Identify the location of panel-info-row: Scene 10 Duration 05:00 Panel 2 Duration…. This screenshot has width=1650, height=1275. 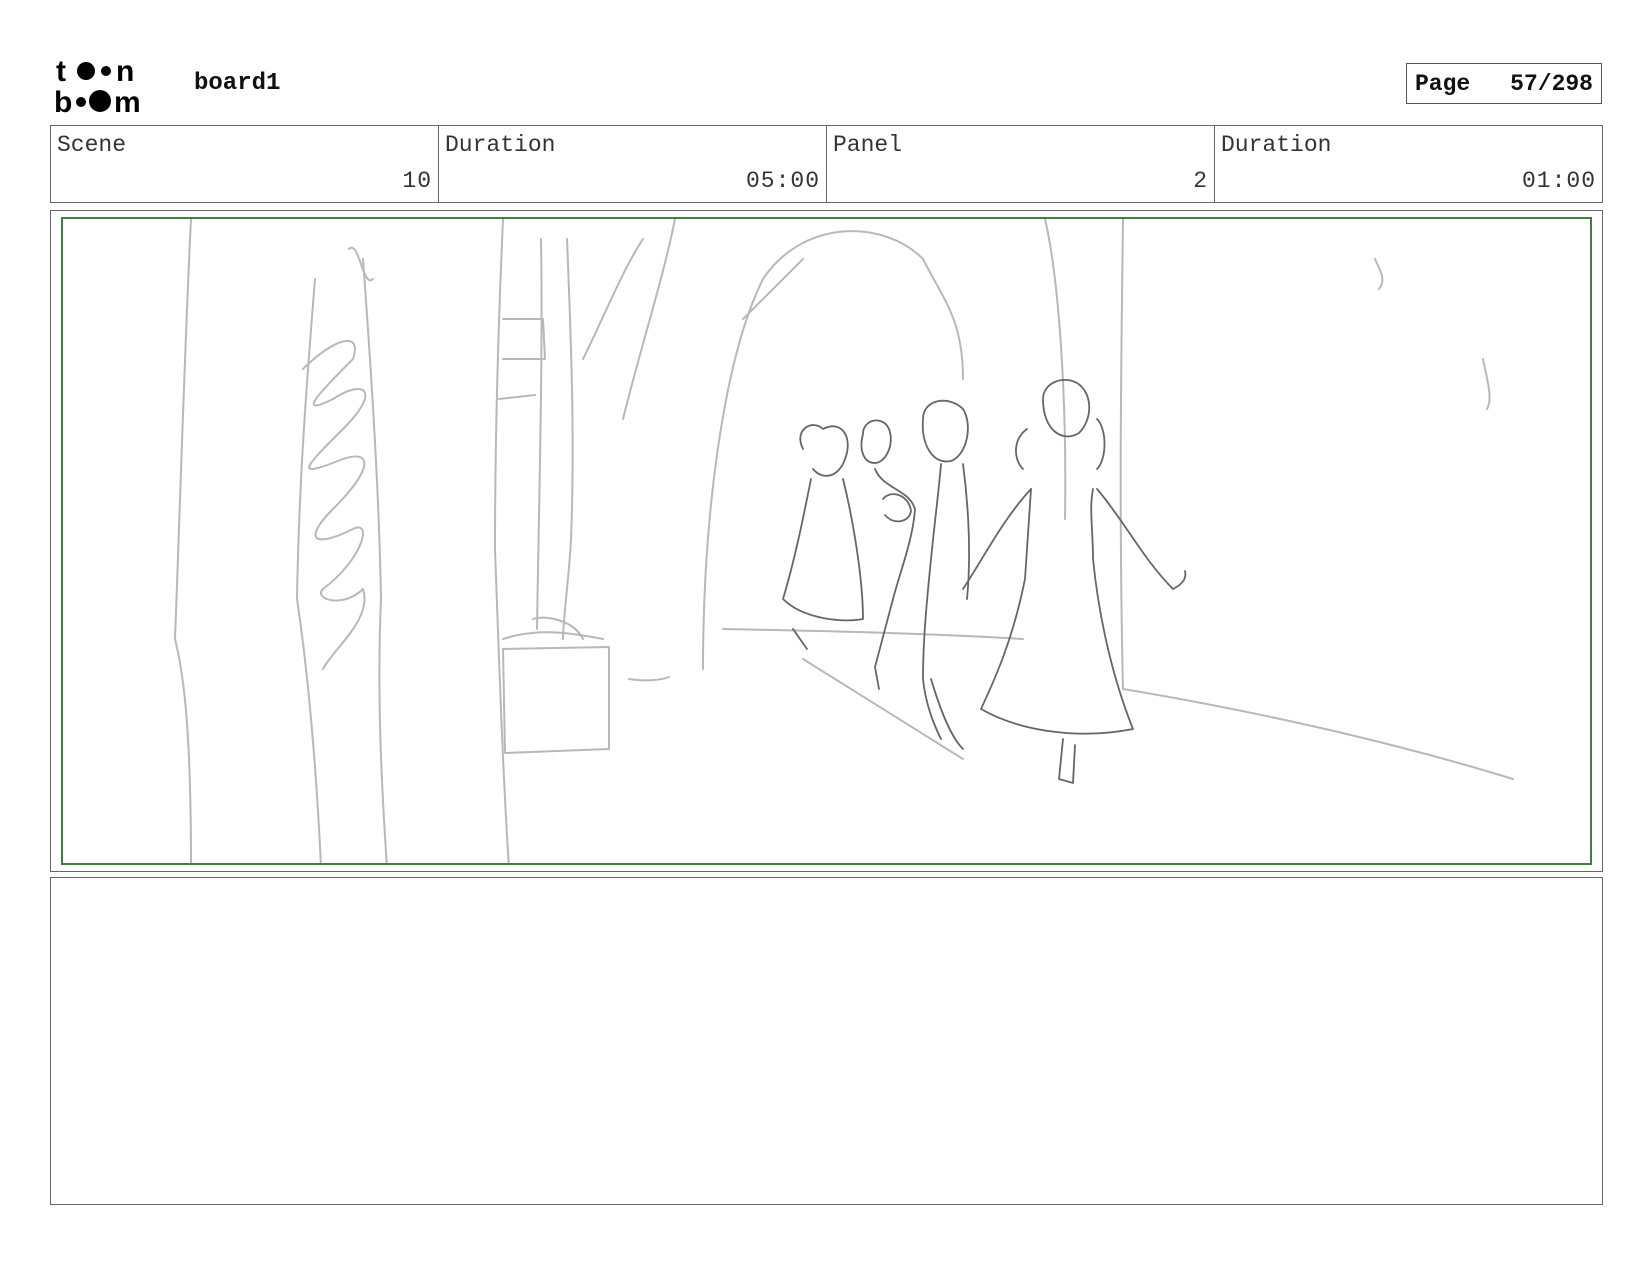
(826, 164).